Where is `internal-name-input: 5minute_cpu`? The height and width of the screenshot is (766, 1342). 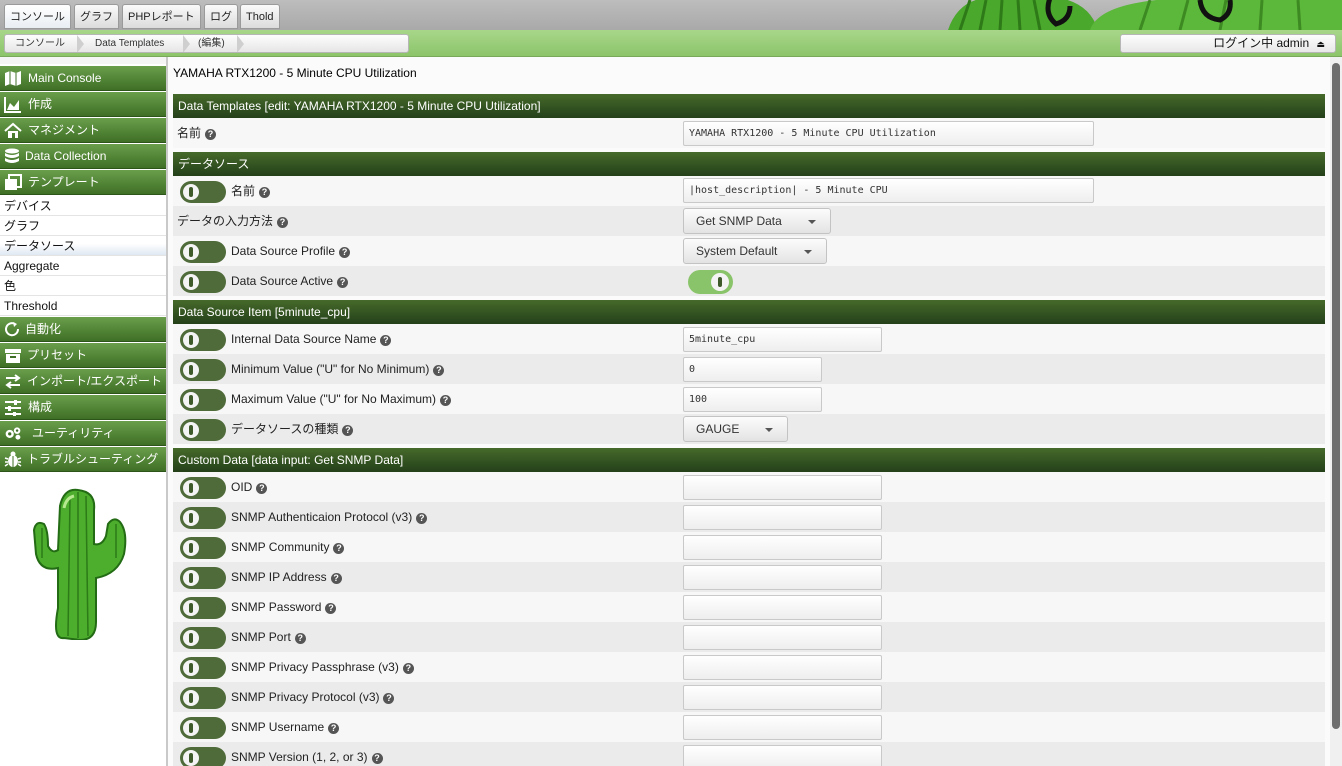 internal-name-input: 5minute_cpu is located at coordinates (782, 339).